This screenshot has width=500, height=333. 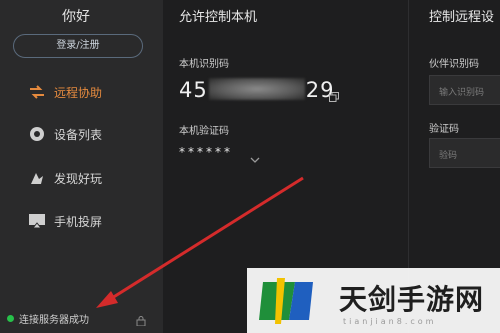 What do you see at coordinates (412, 299) in the screenshot?
I see `watermark-text: 天剑手游网` at bounding box center [412, 299].